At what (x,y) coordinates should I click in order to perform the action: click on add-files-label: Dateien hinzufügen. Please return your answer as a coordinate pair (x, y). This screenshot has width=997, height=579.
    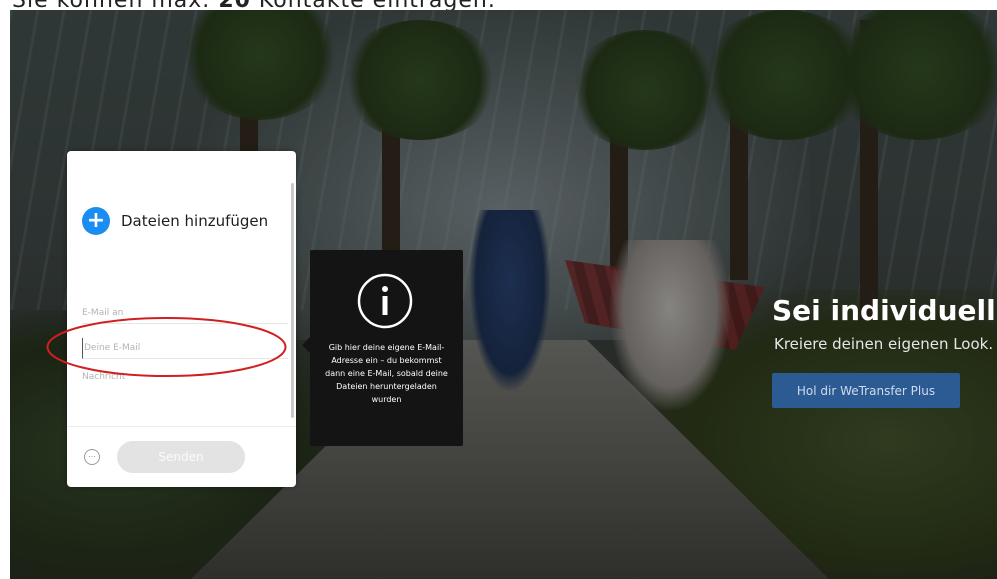
    Looking at the image, I should click on (195, 221).